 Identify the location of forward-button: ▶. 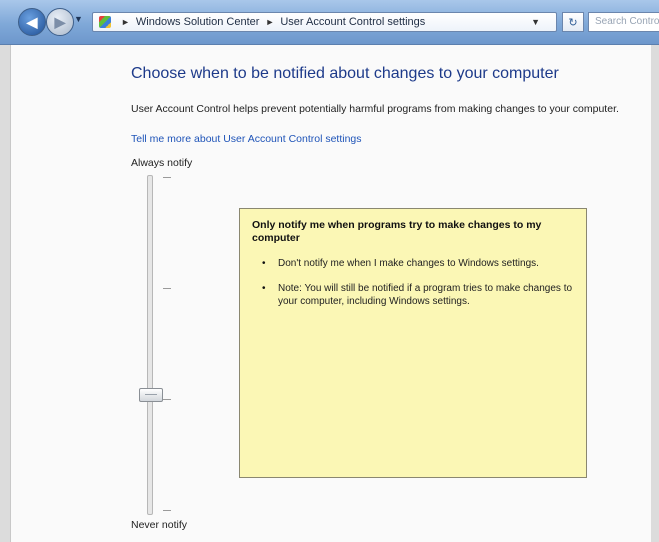
(60, 22).